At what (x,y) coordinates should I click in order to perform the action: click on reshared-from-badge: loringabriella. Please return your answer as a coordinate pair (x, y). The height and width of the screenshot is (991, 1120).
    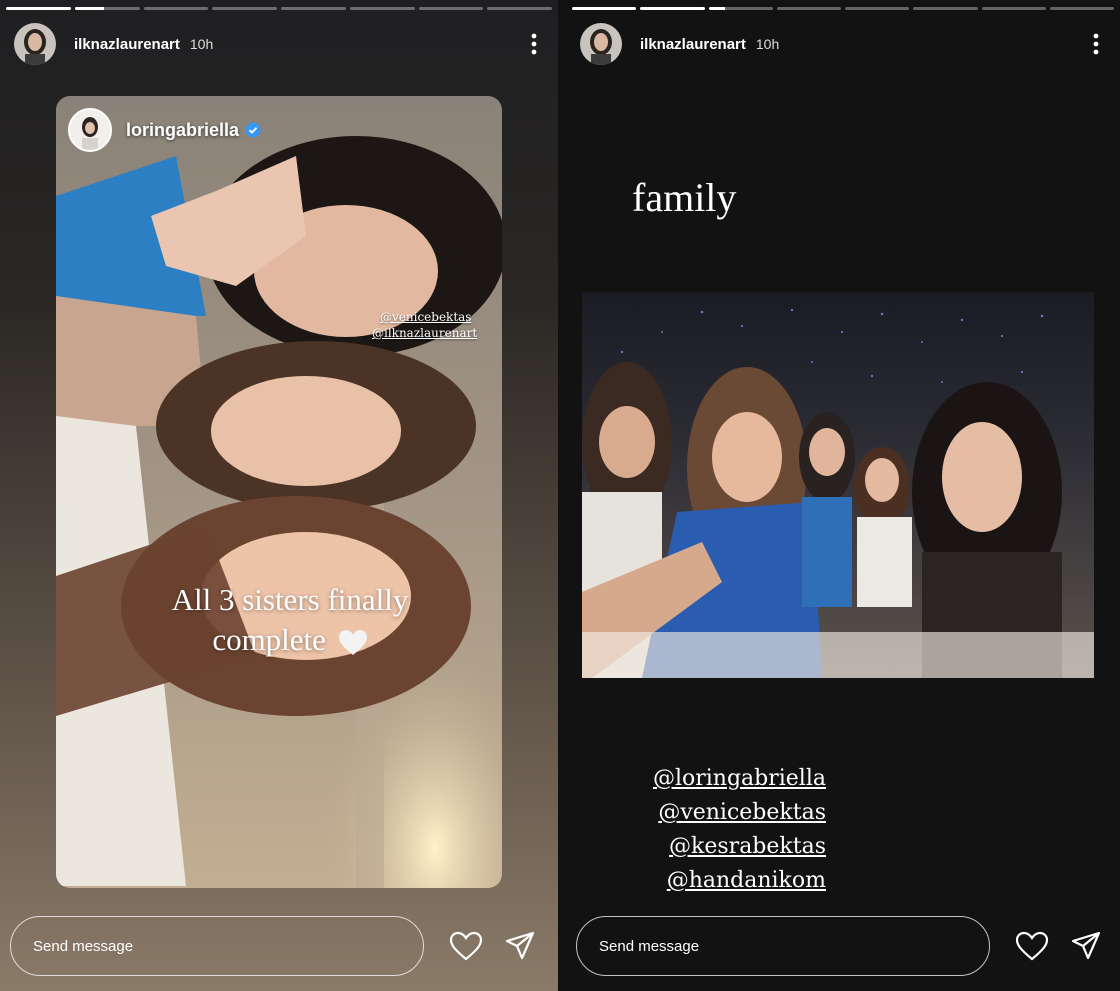
    Looking at the image, I should click on (164, 130).